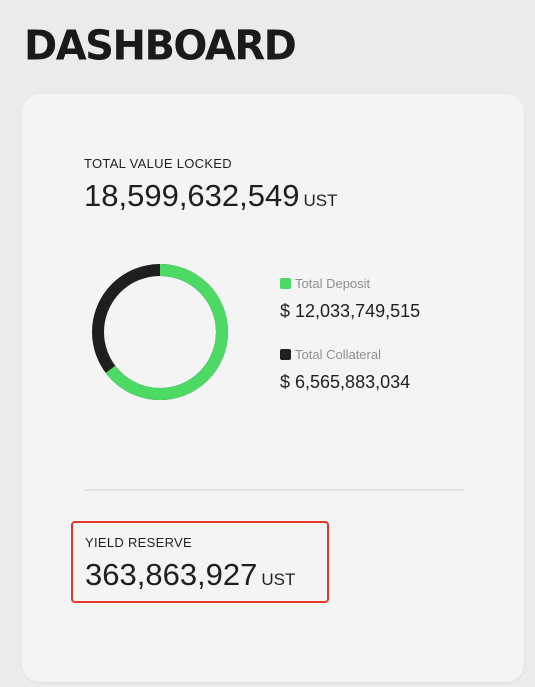 Image resolution: width=535 pixels, height=687 pixels. I want to click on yield-reserve-highlight: YIELD RESERVE 363,863,927 UST, so click(200, 562).